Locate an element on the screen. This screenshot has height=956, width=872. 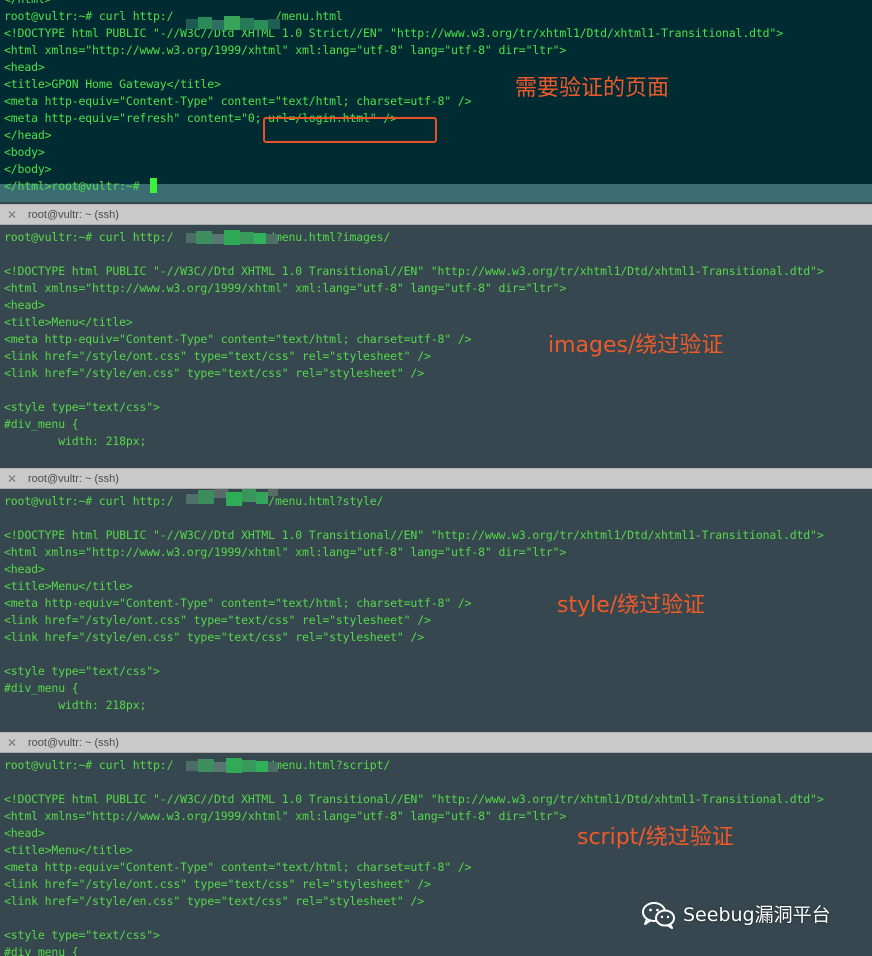
terminal-line: </body> is located at coordinates (28, 169).